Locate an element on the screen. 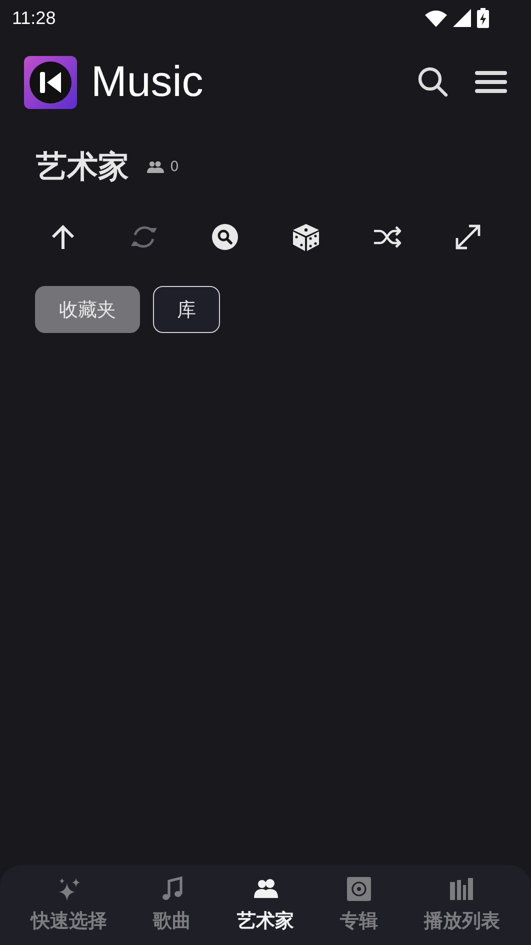  books-icon is located at coordinates (462, 889).